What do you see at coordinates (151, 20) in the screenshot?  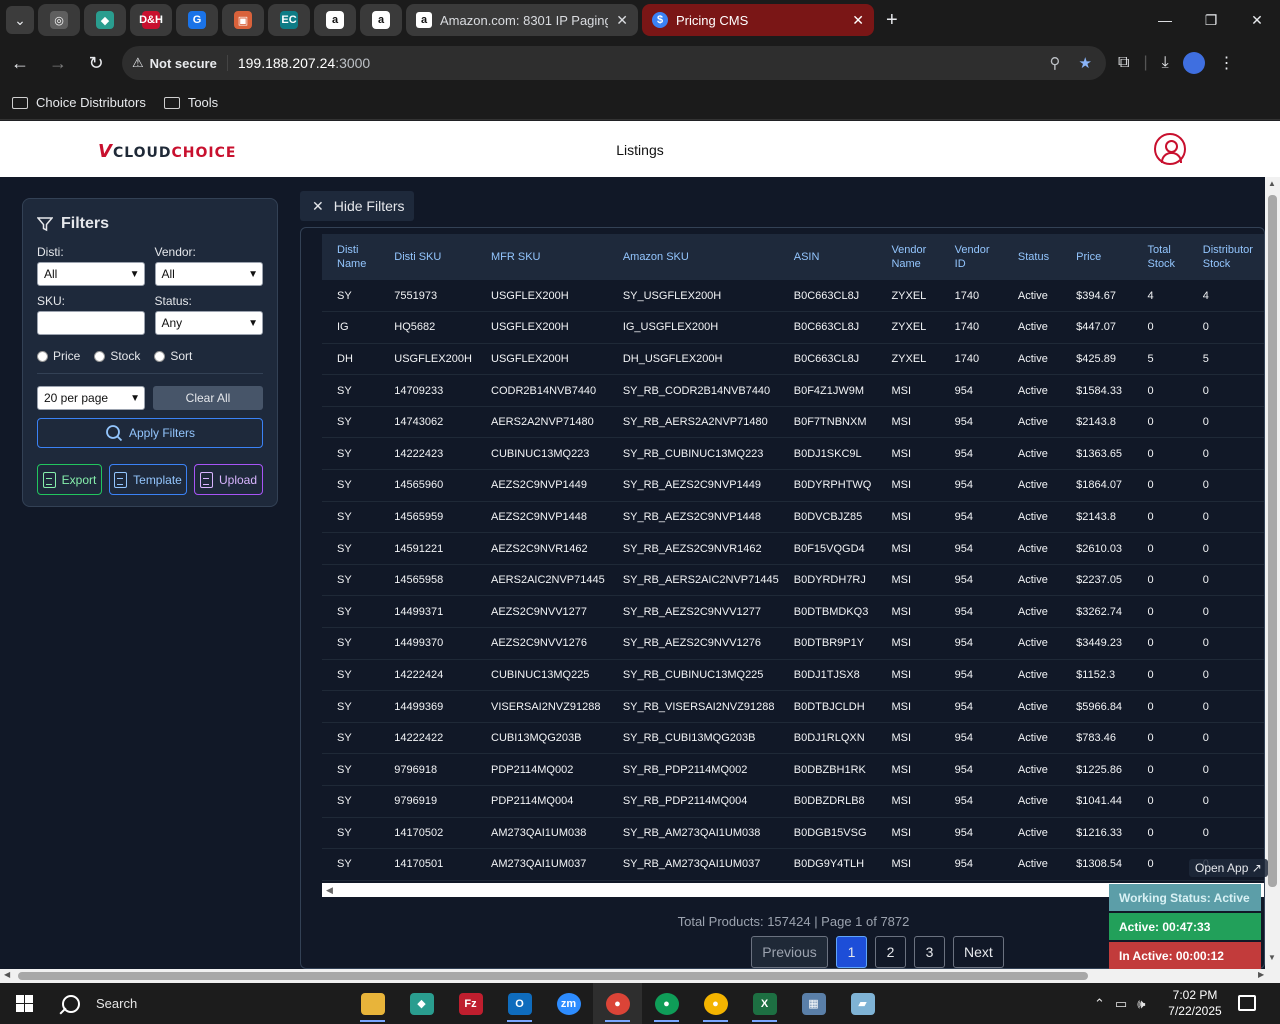 I see `pinned-tab-3: D&H` at bounding box center [151, 20].